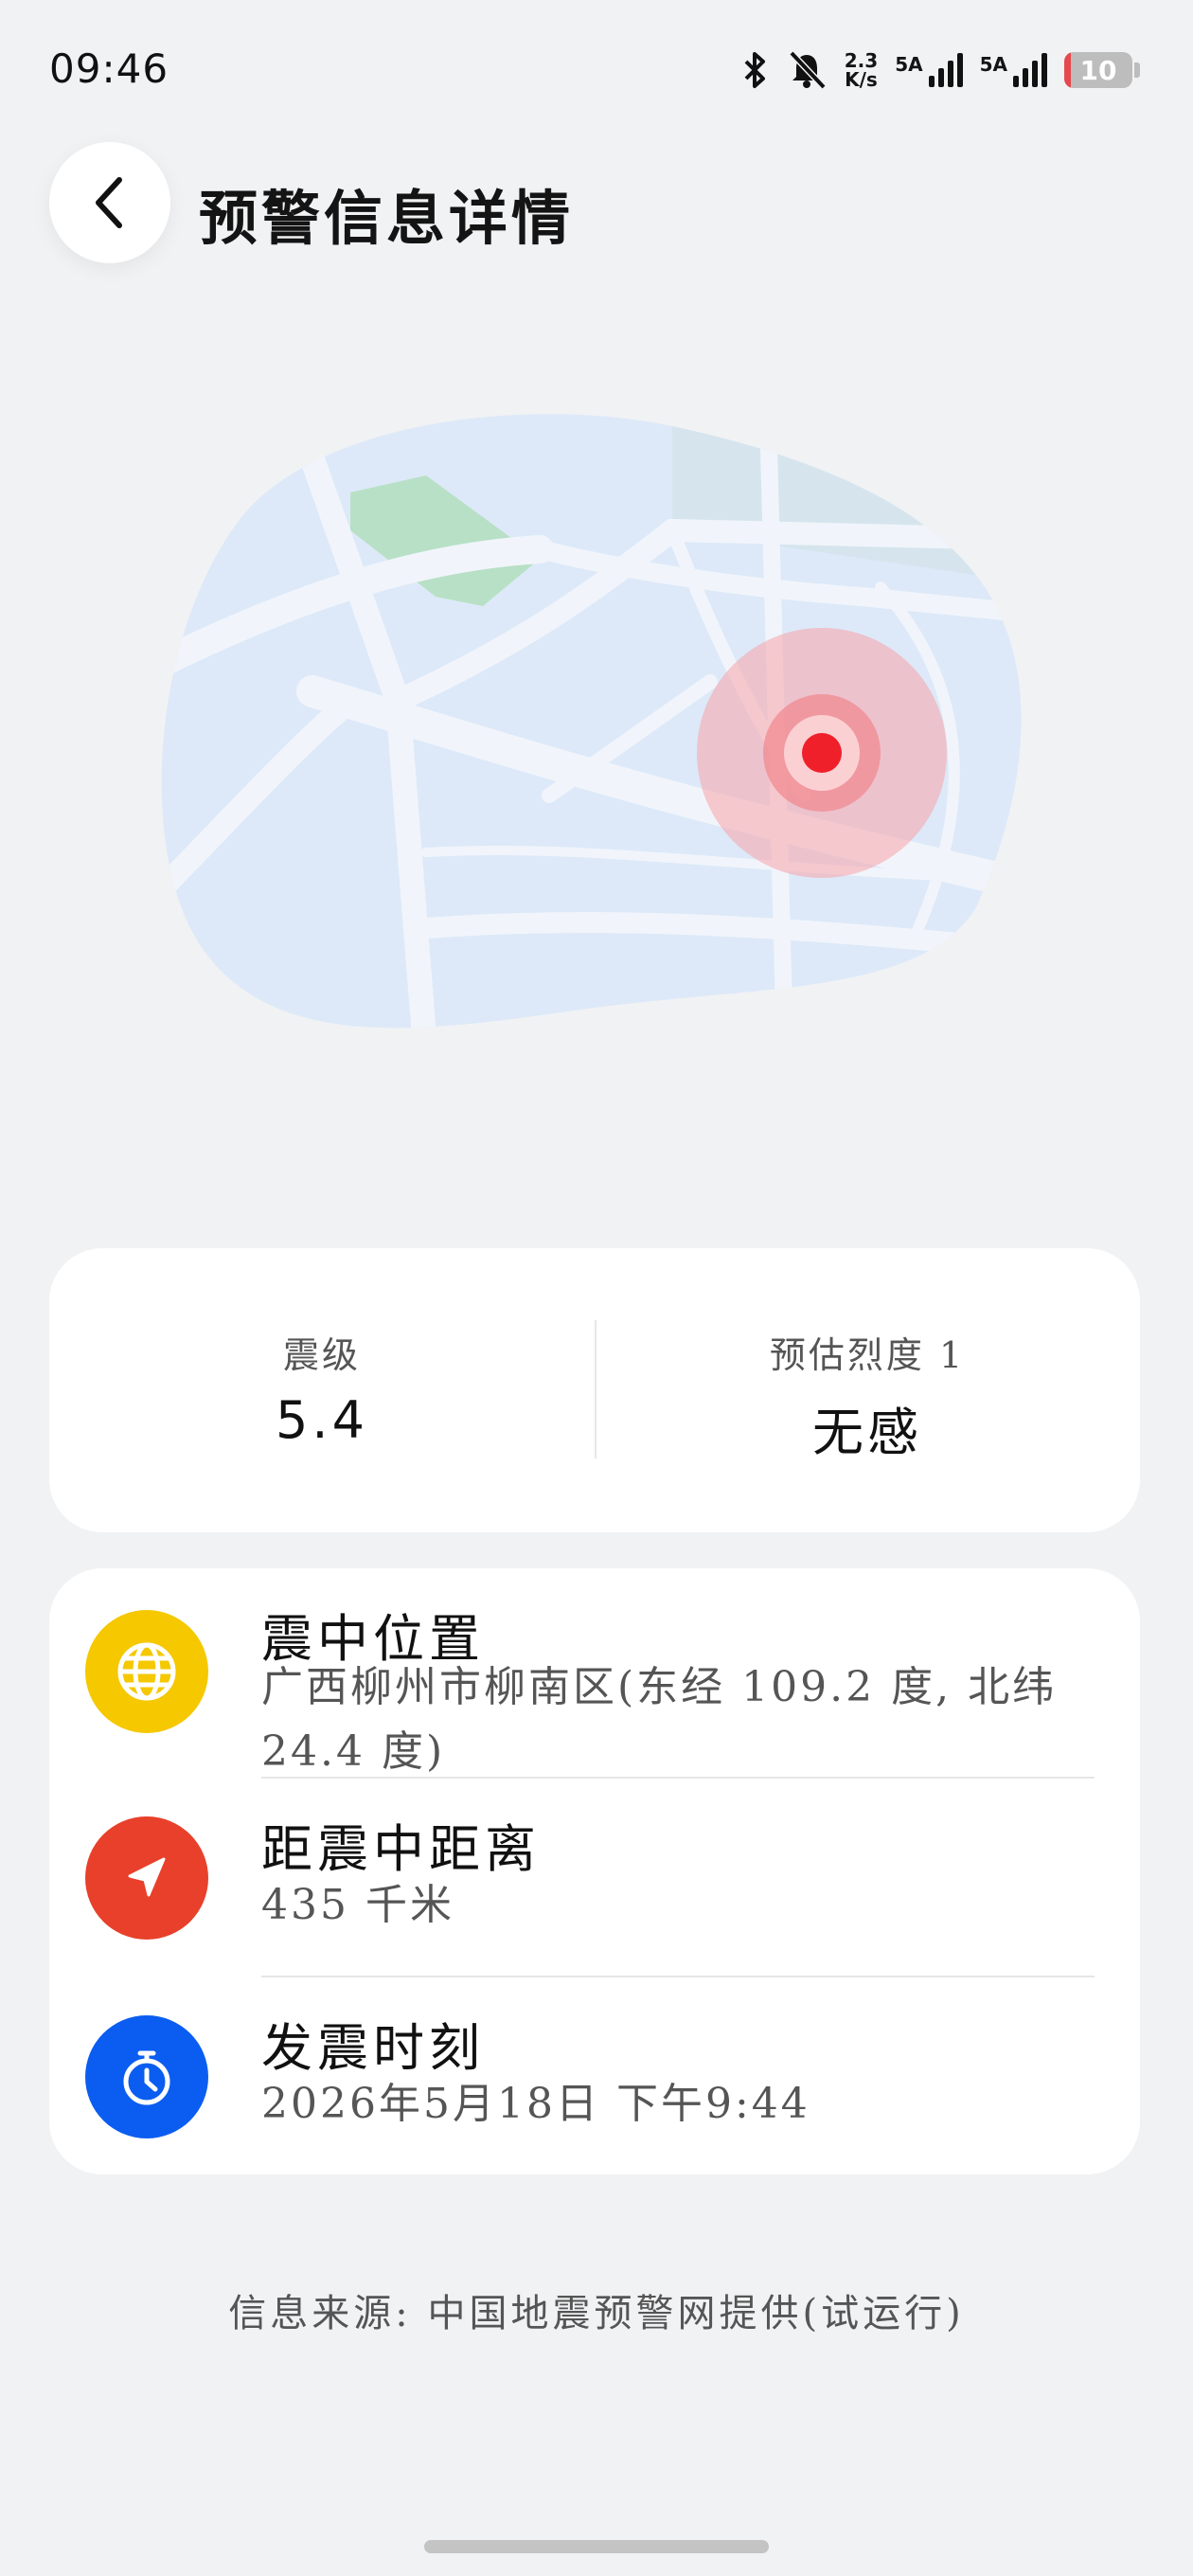 This screenshot has height=2576, width=1193. Describe the element at coordinates (867, 1432) in the screenshot. I see `intensity-value: 无感` at that location.